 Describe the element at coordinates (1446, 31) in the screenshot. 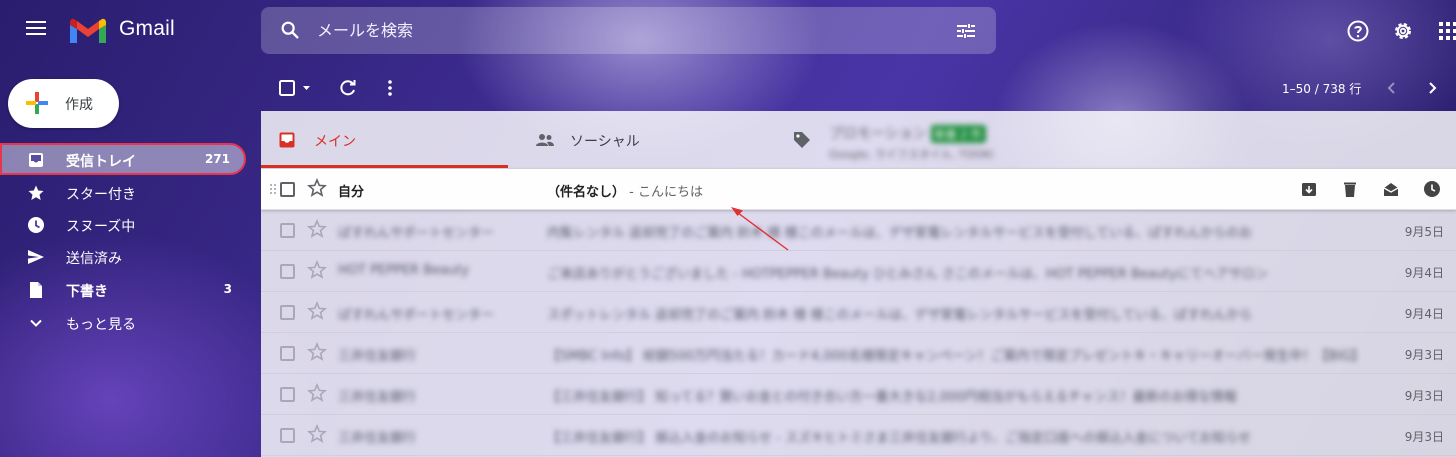

I see `apps-grid-icon` at that location.